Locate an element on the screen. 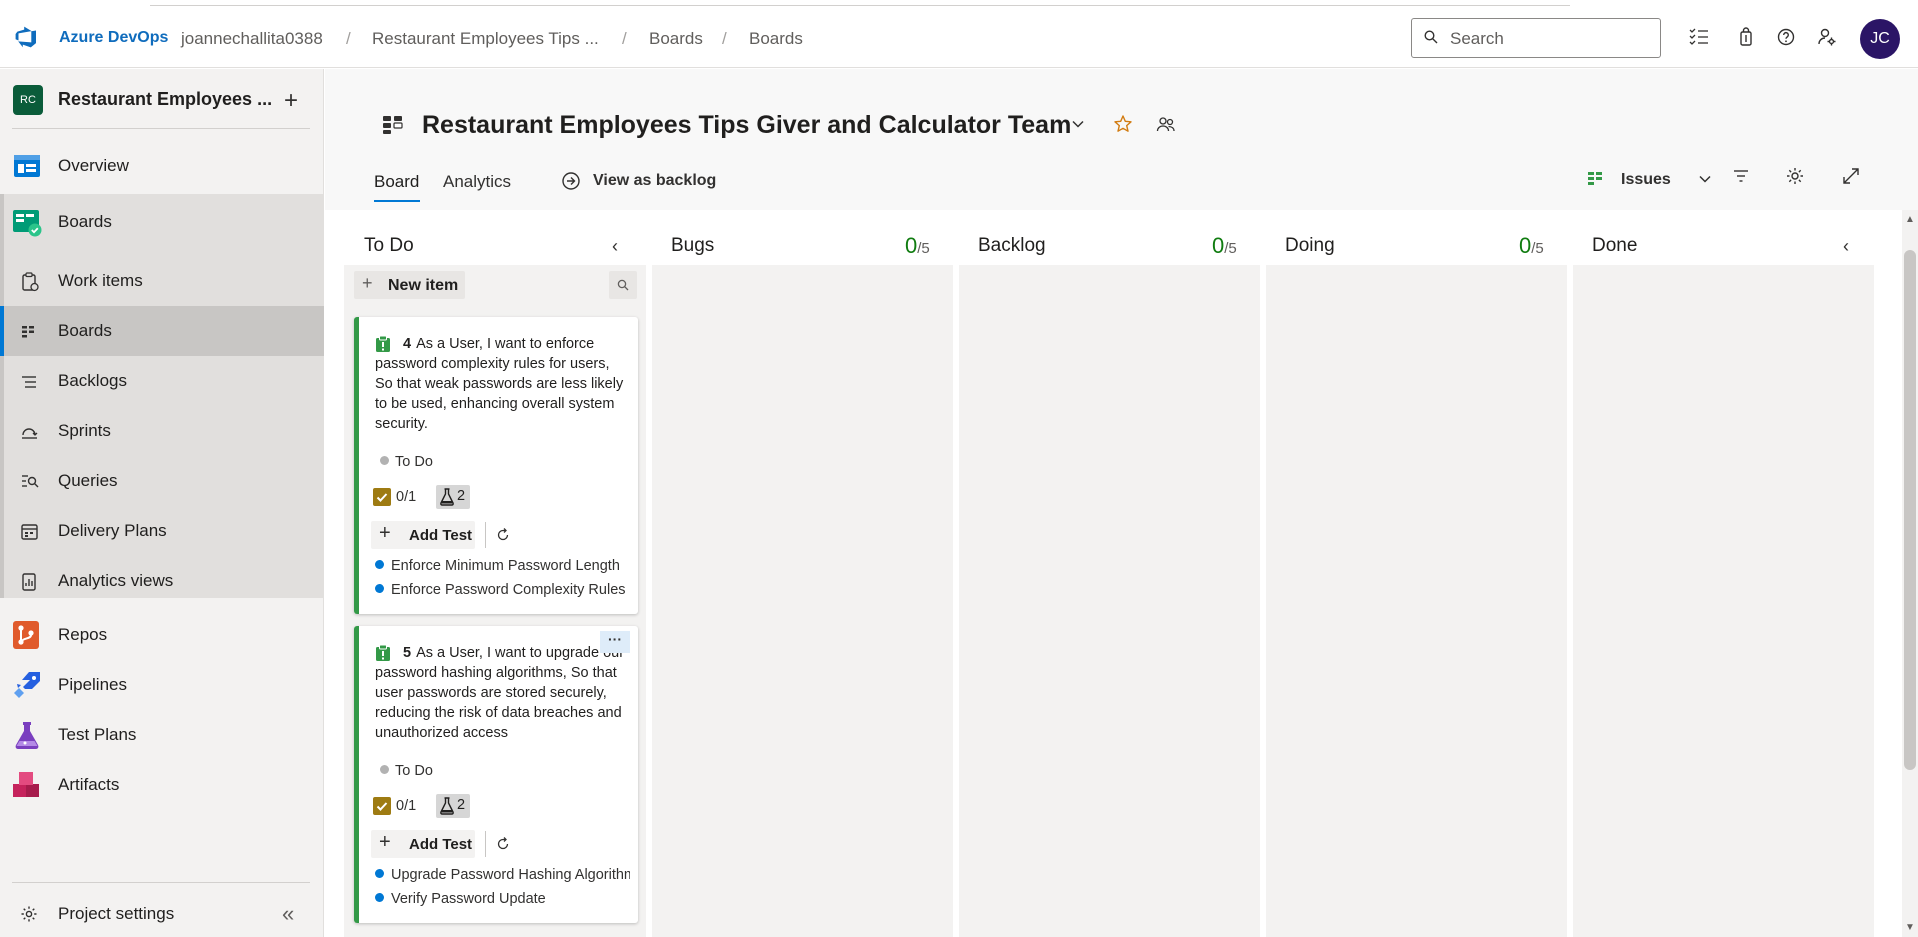  sidebar-item-overview: Overview is located at coordinates (162, 166).